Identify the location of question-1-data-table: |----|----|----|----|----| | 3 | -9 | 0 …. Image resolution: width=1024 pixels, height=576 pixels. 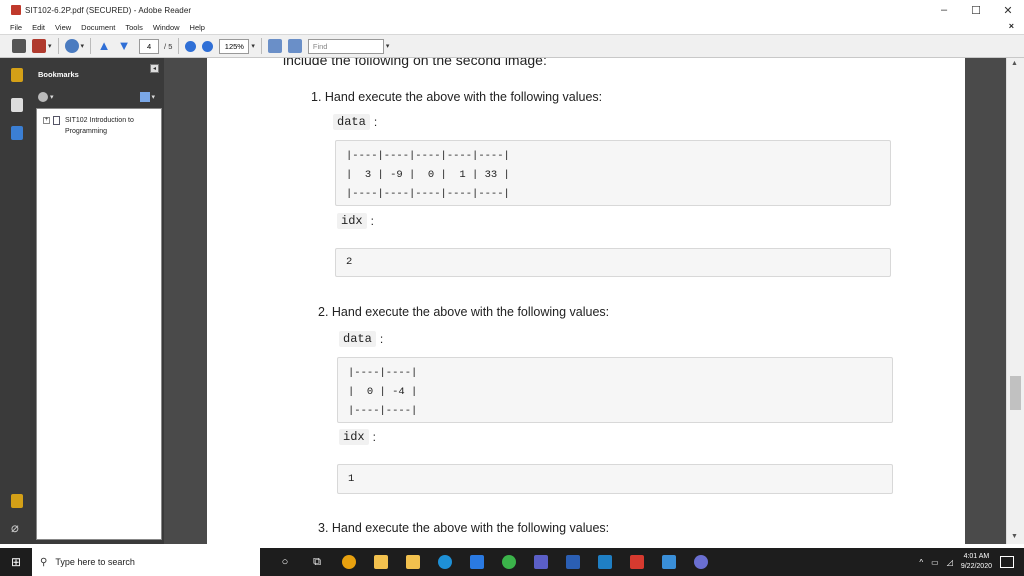
(613, 173).